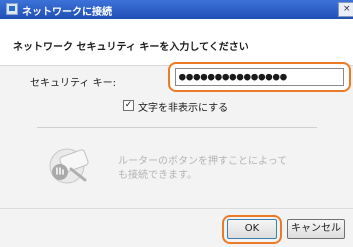 This screenshot has height=247, width=353. Describe the element at coordinates (177, 127) in the screenshot. I see `section-divider` at that location.